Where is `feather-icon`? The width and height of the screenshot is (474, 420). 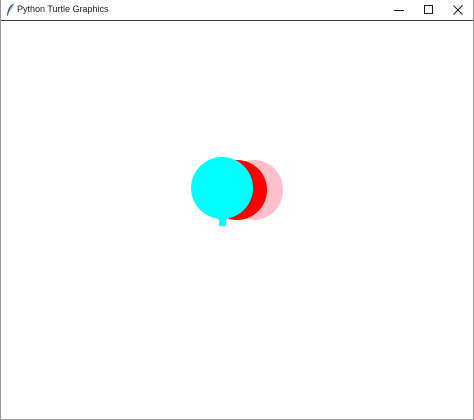
feather-icon is located at coordinates (10, 10).